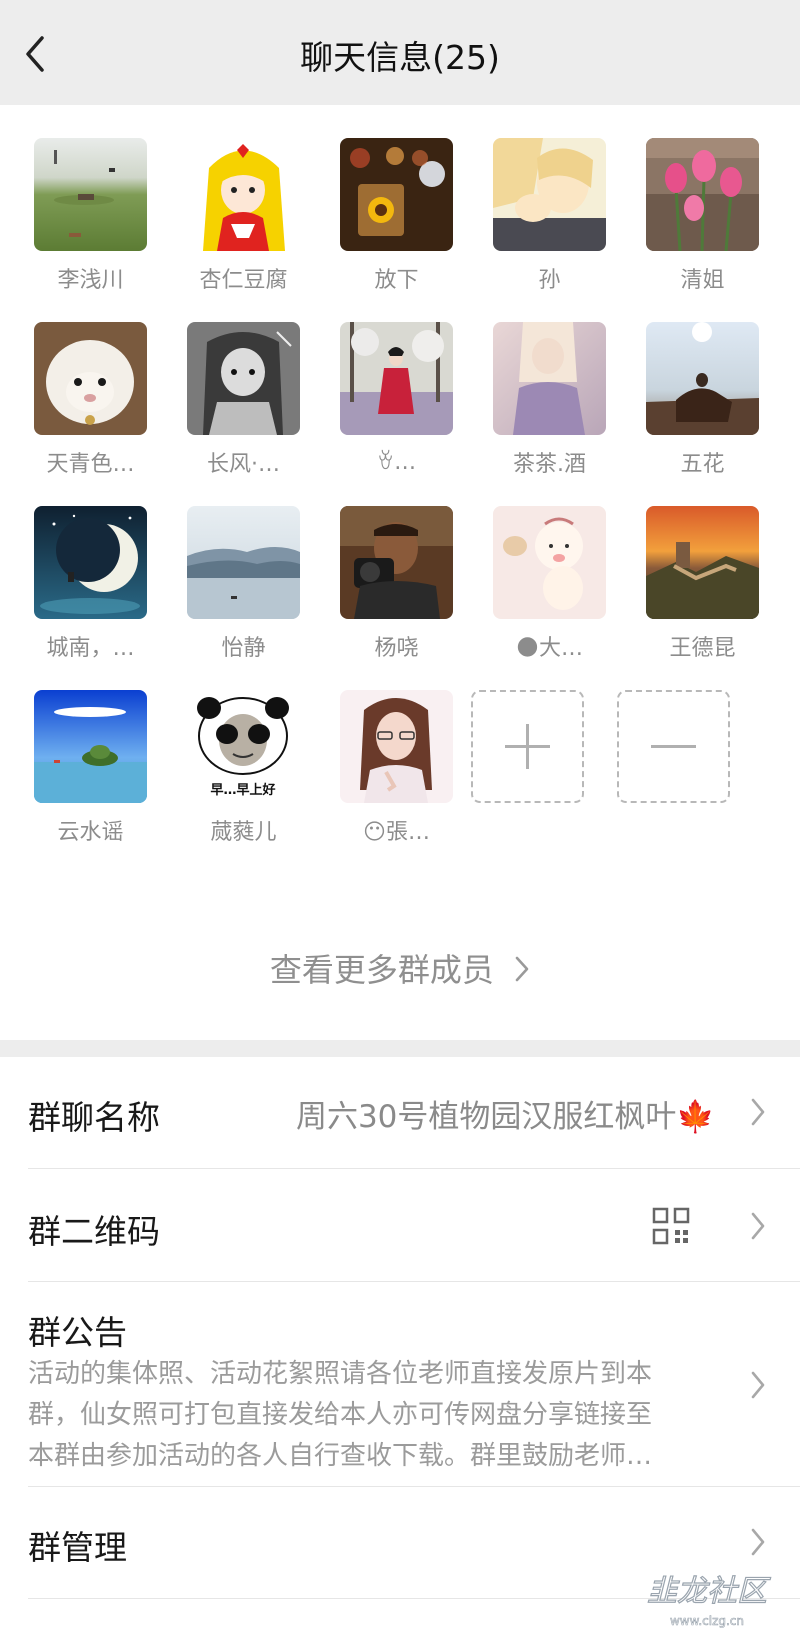  Describe the element at coordinates (242, 790) in the screenshot. I see `avatar-caption: 早…早上好` at that location.